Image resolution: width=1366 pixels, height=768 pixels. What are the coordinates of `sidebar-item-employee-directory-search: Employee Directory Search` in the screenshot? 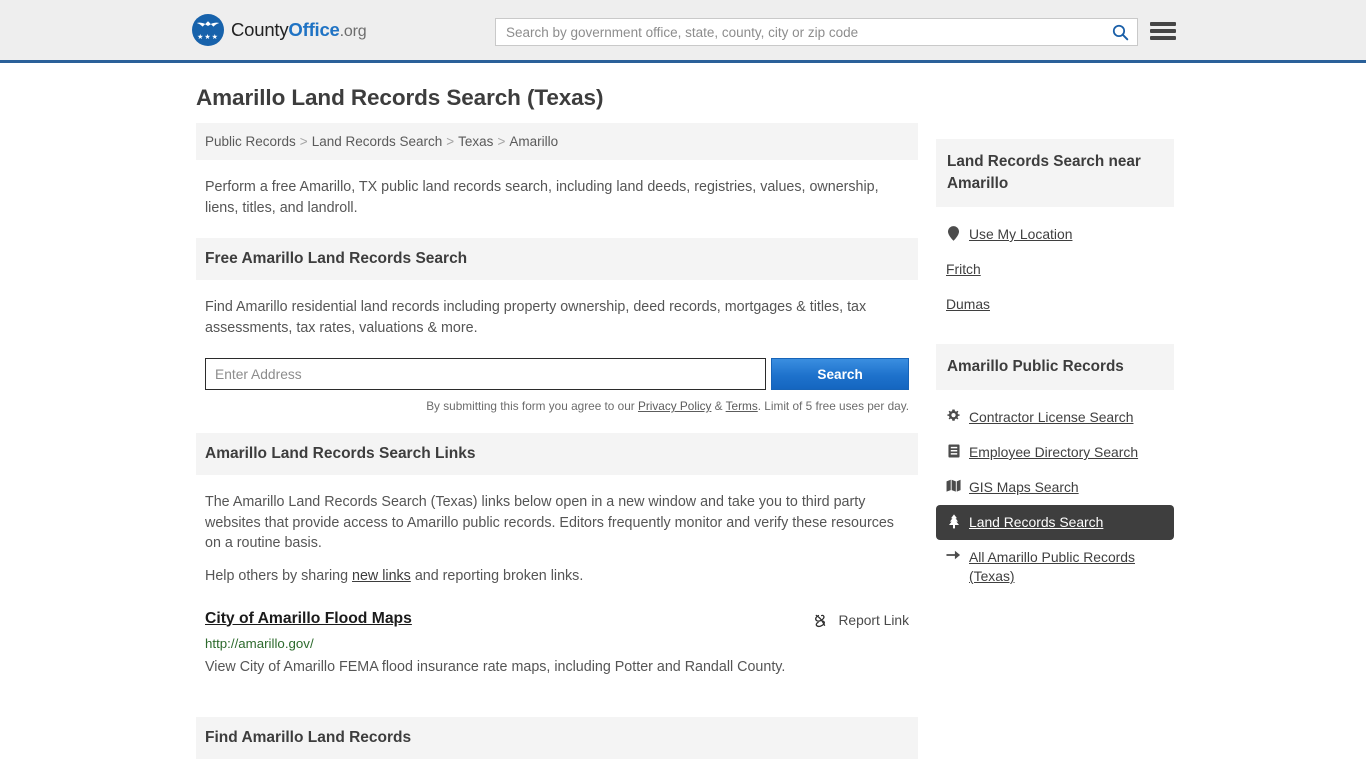 It's located at (1055, 452).